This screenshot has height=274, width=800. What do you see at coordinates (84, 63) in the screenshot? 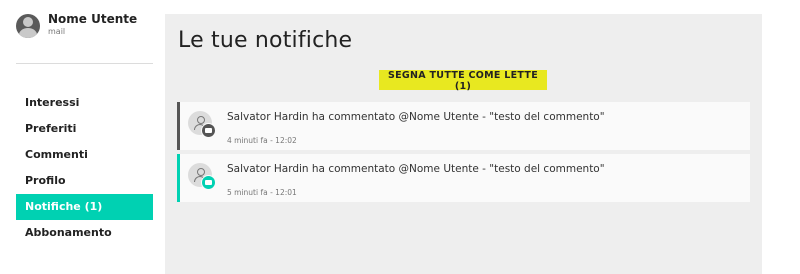
I see `sidebar-divider` at bounding box center [84, 63].